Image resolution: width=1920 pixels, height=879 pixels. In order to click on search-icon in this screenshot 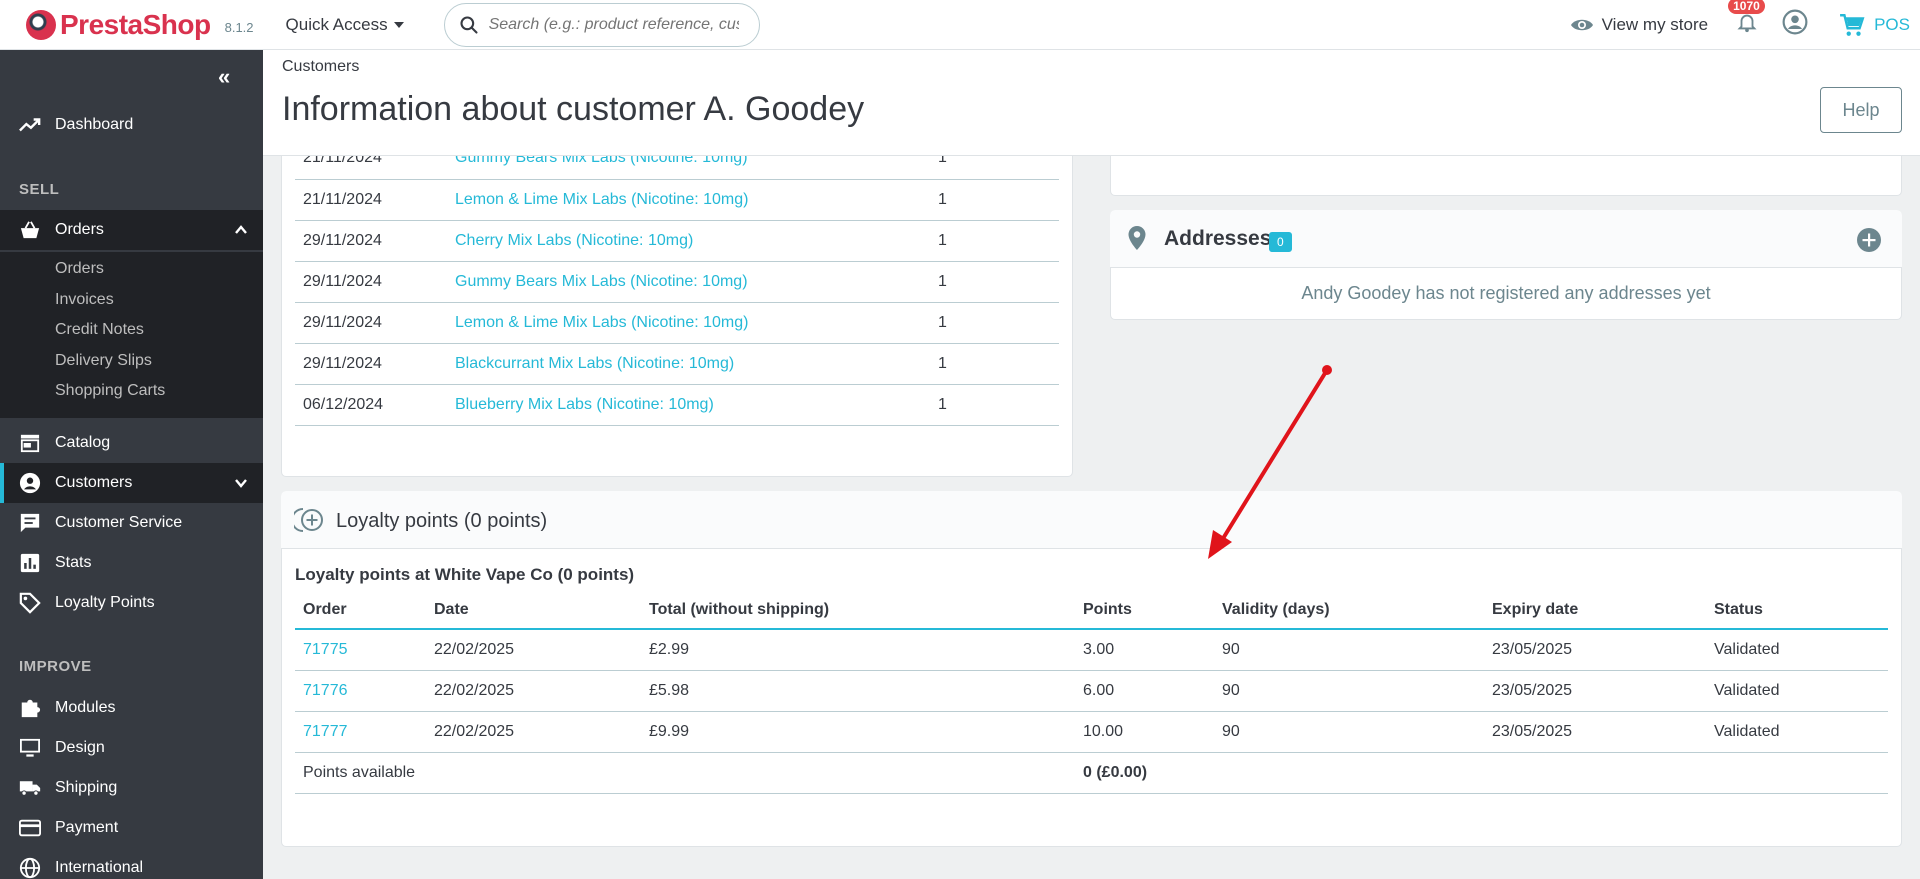, I will do `click(469, 24)`.